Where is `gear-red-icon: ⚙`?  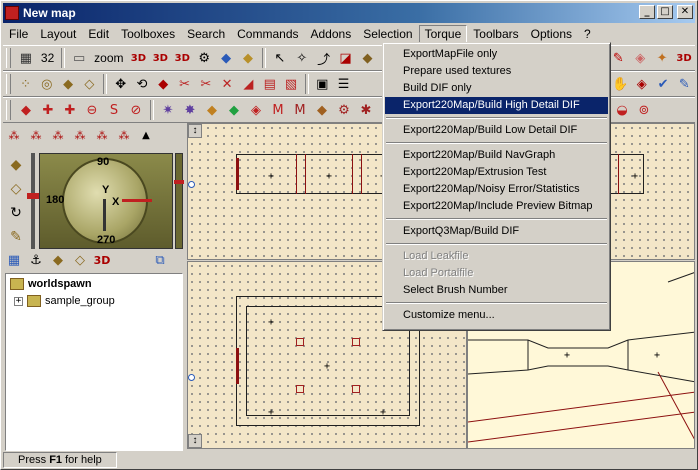
gear-red-icon: ⚙ is located at coordinates (344, 110).